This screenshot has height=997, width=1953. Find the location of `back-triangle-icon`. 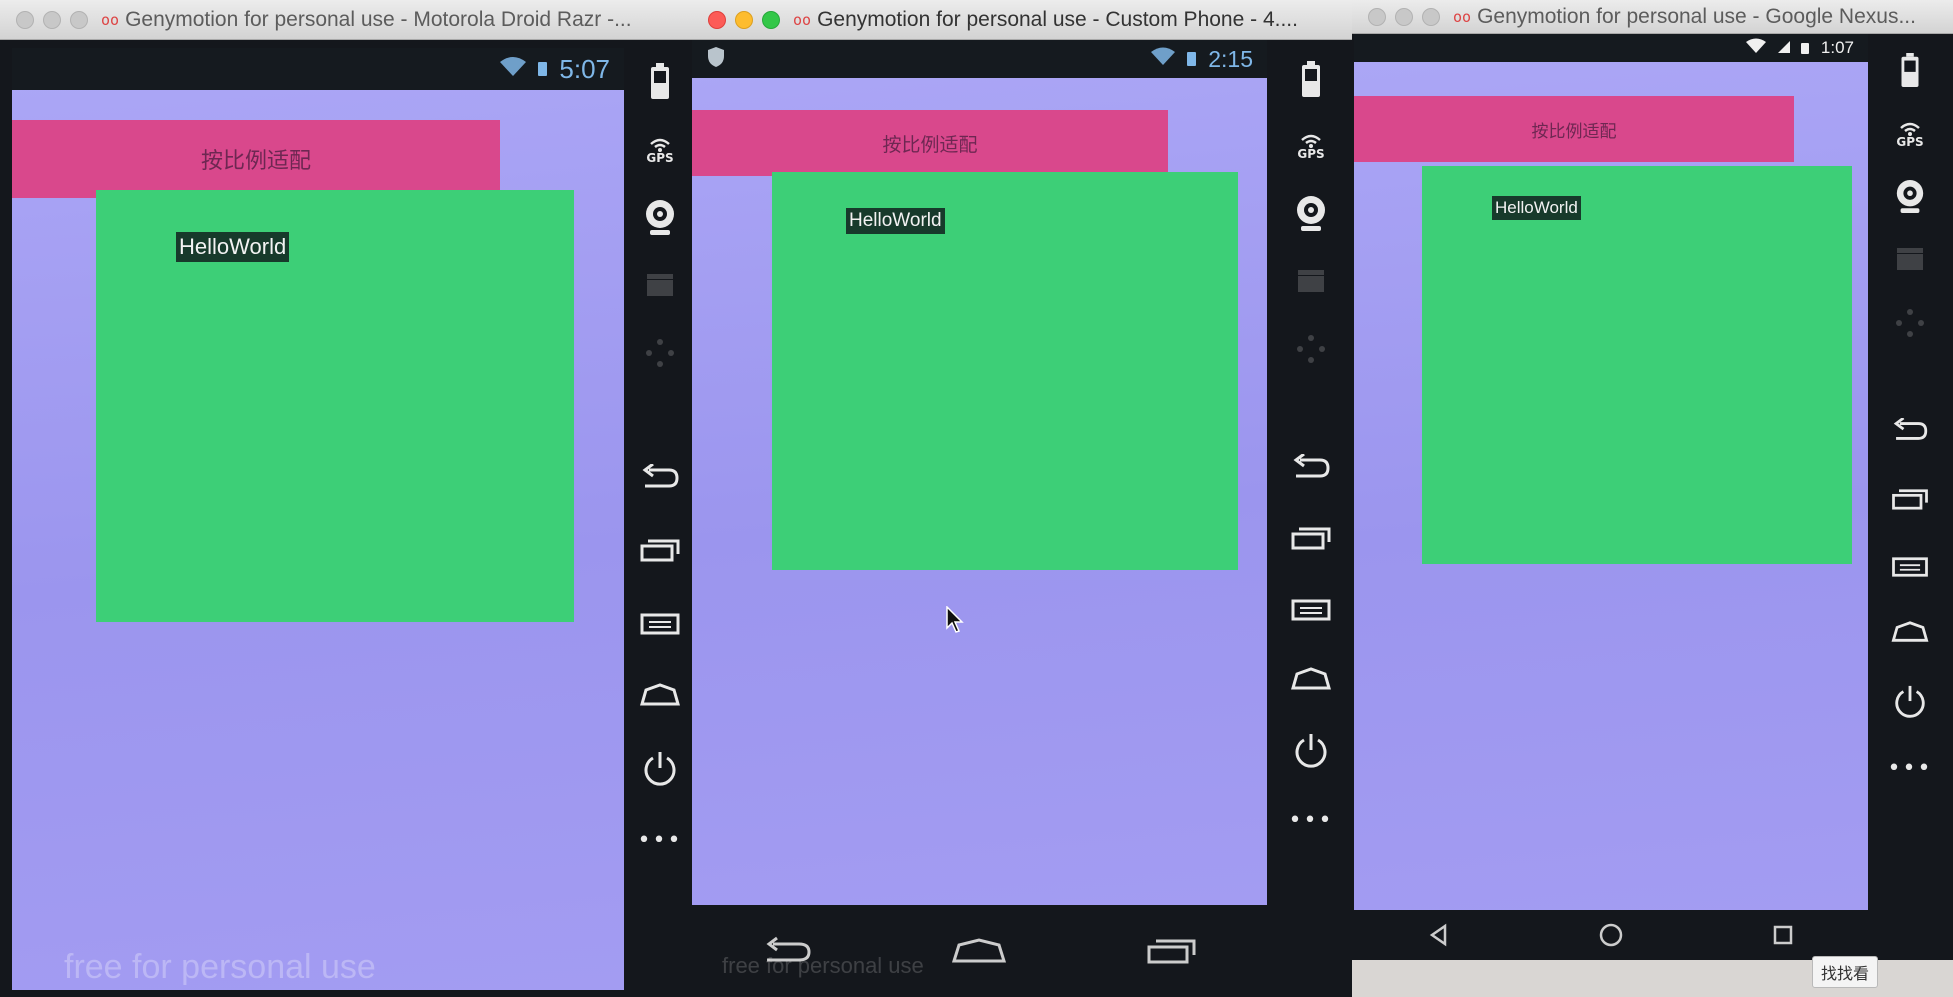

back-triangle-icon is located at coordinates (1438, 935).